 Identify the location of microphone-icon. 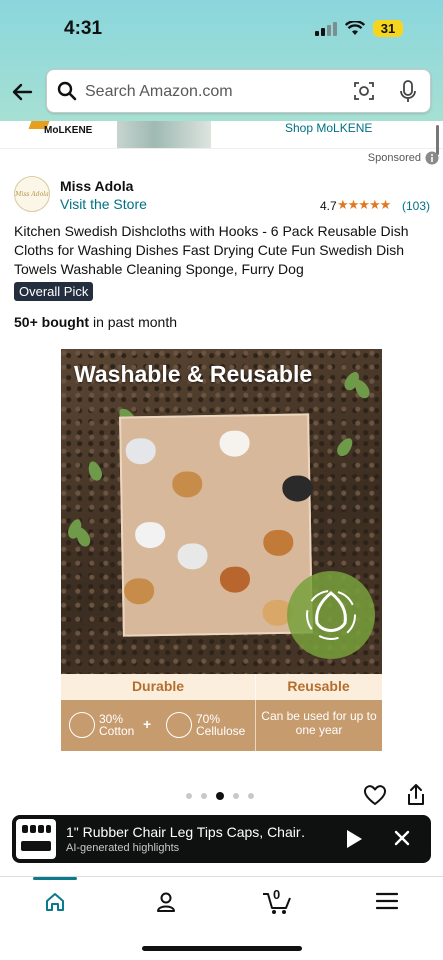
(408, 92).